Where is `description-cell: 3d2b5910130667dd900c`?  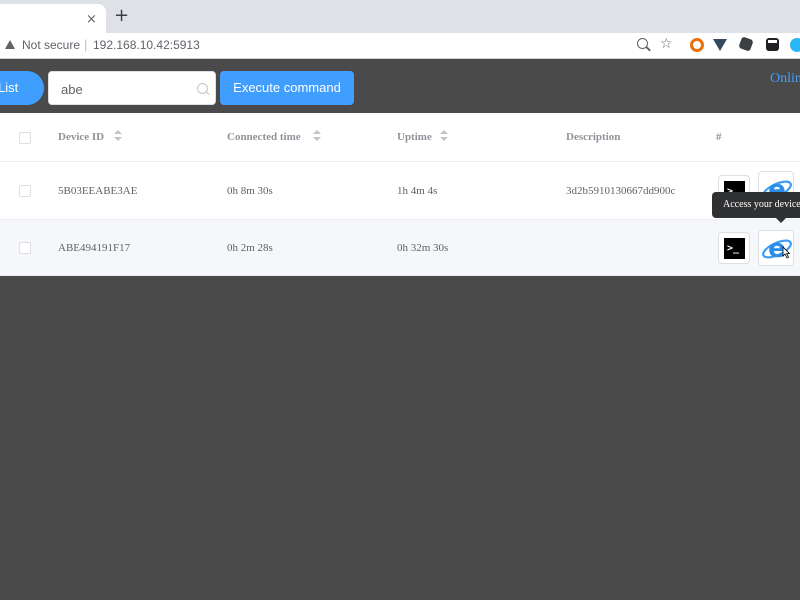
description-cell: 3d2b5910130667dd900c is located at coordinates (621, 191).